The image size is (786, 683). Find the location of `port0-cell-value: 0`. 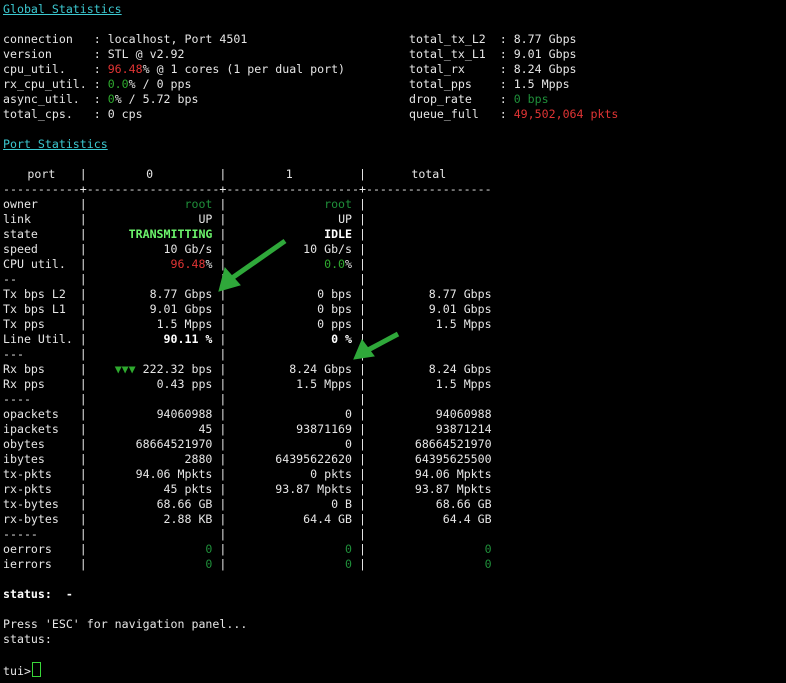

port0-cell-value: 0 is located at coordinates (209, 564).